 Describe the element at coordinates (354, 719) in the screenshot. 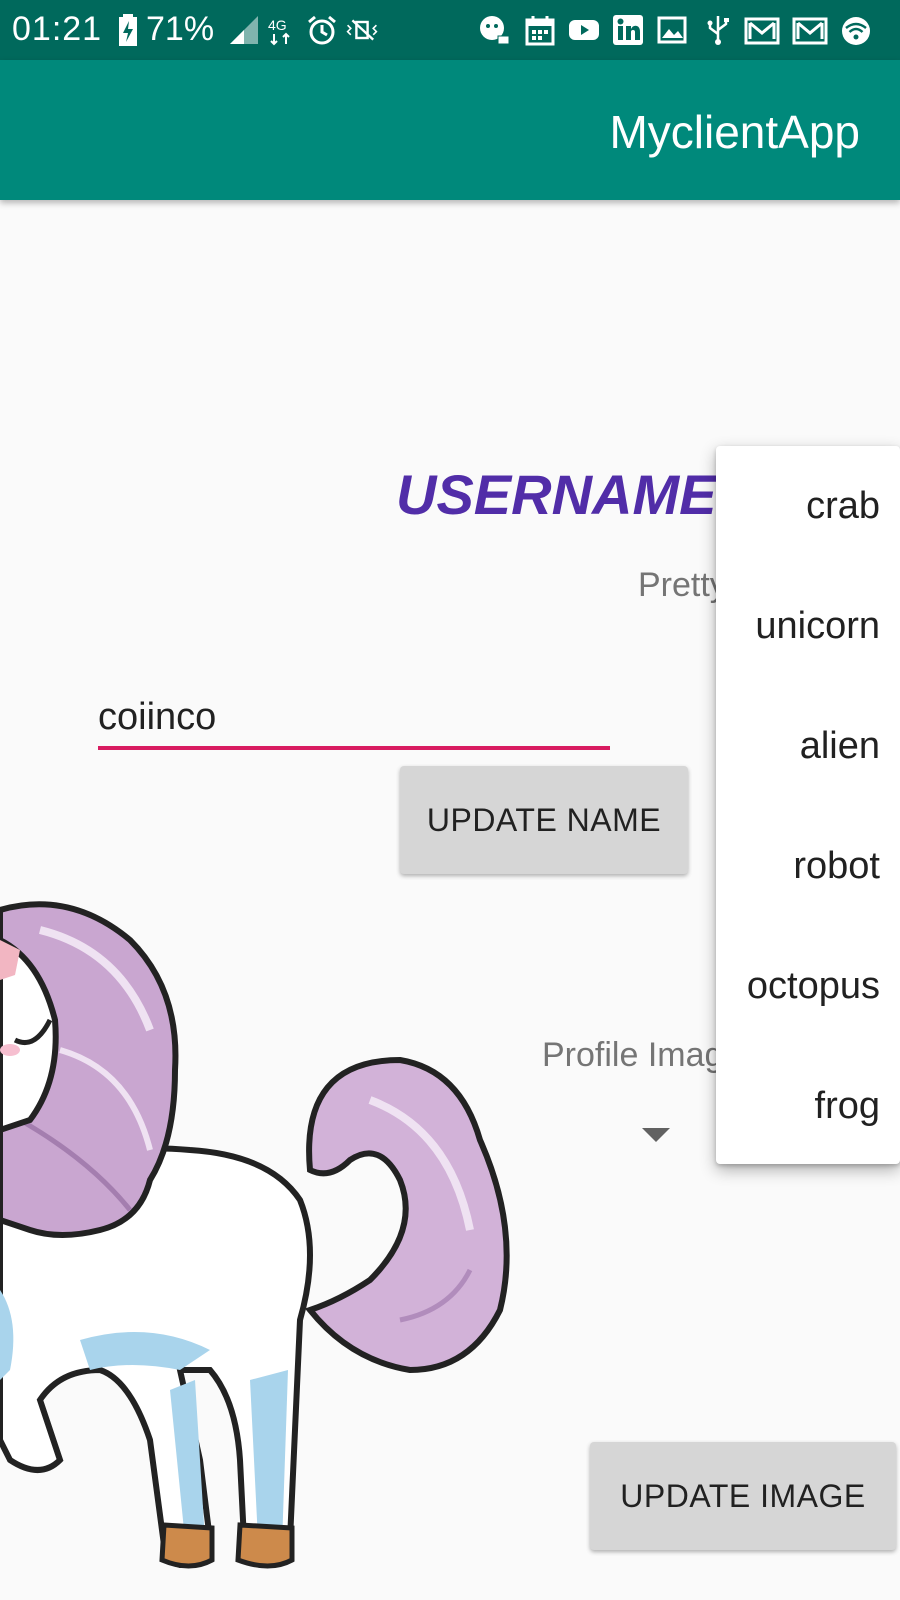

I see `username-input` at that location.